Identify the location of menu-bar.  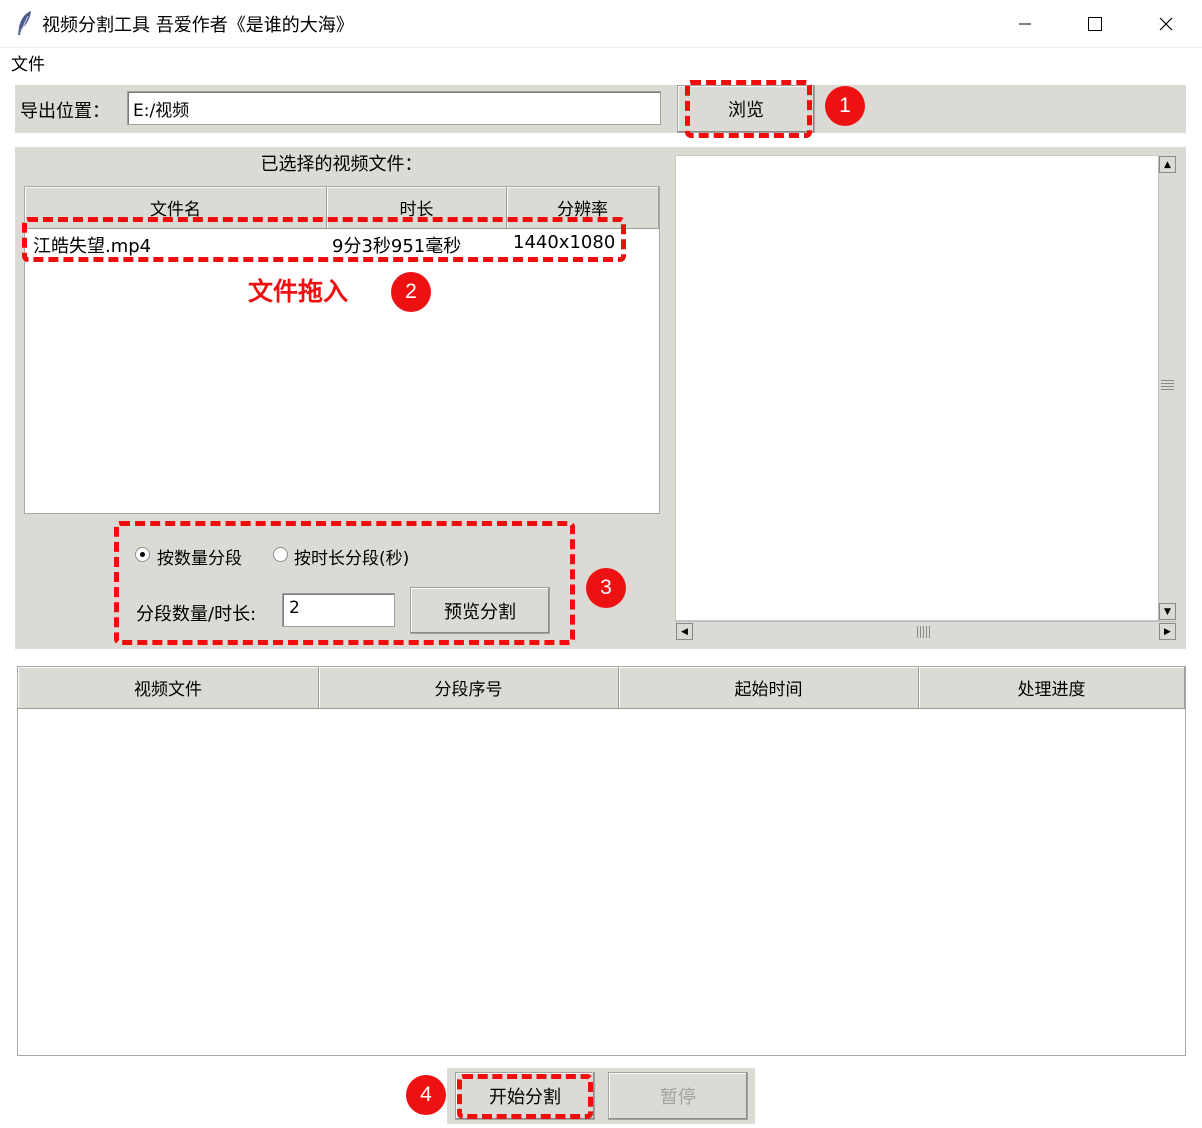
(601, 61).